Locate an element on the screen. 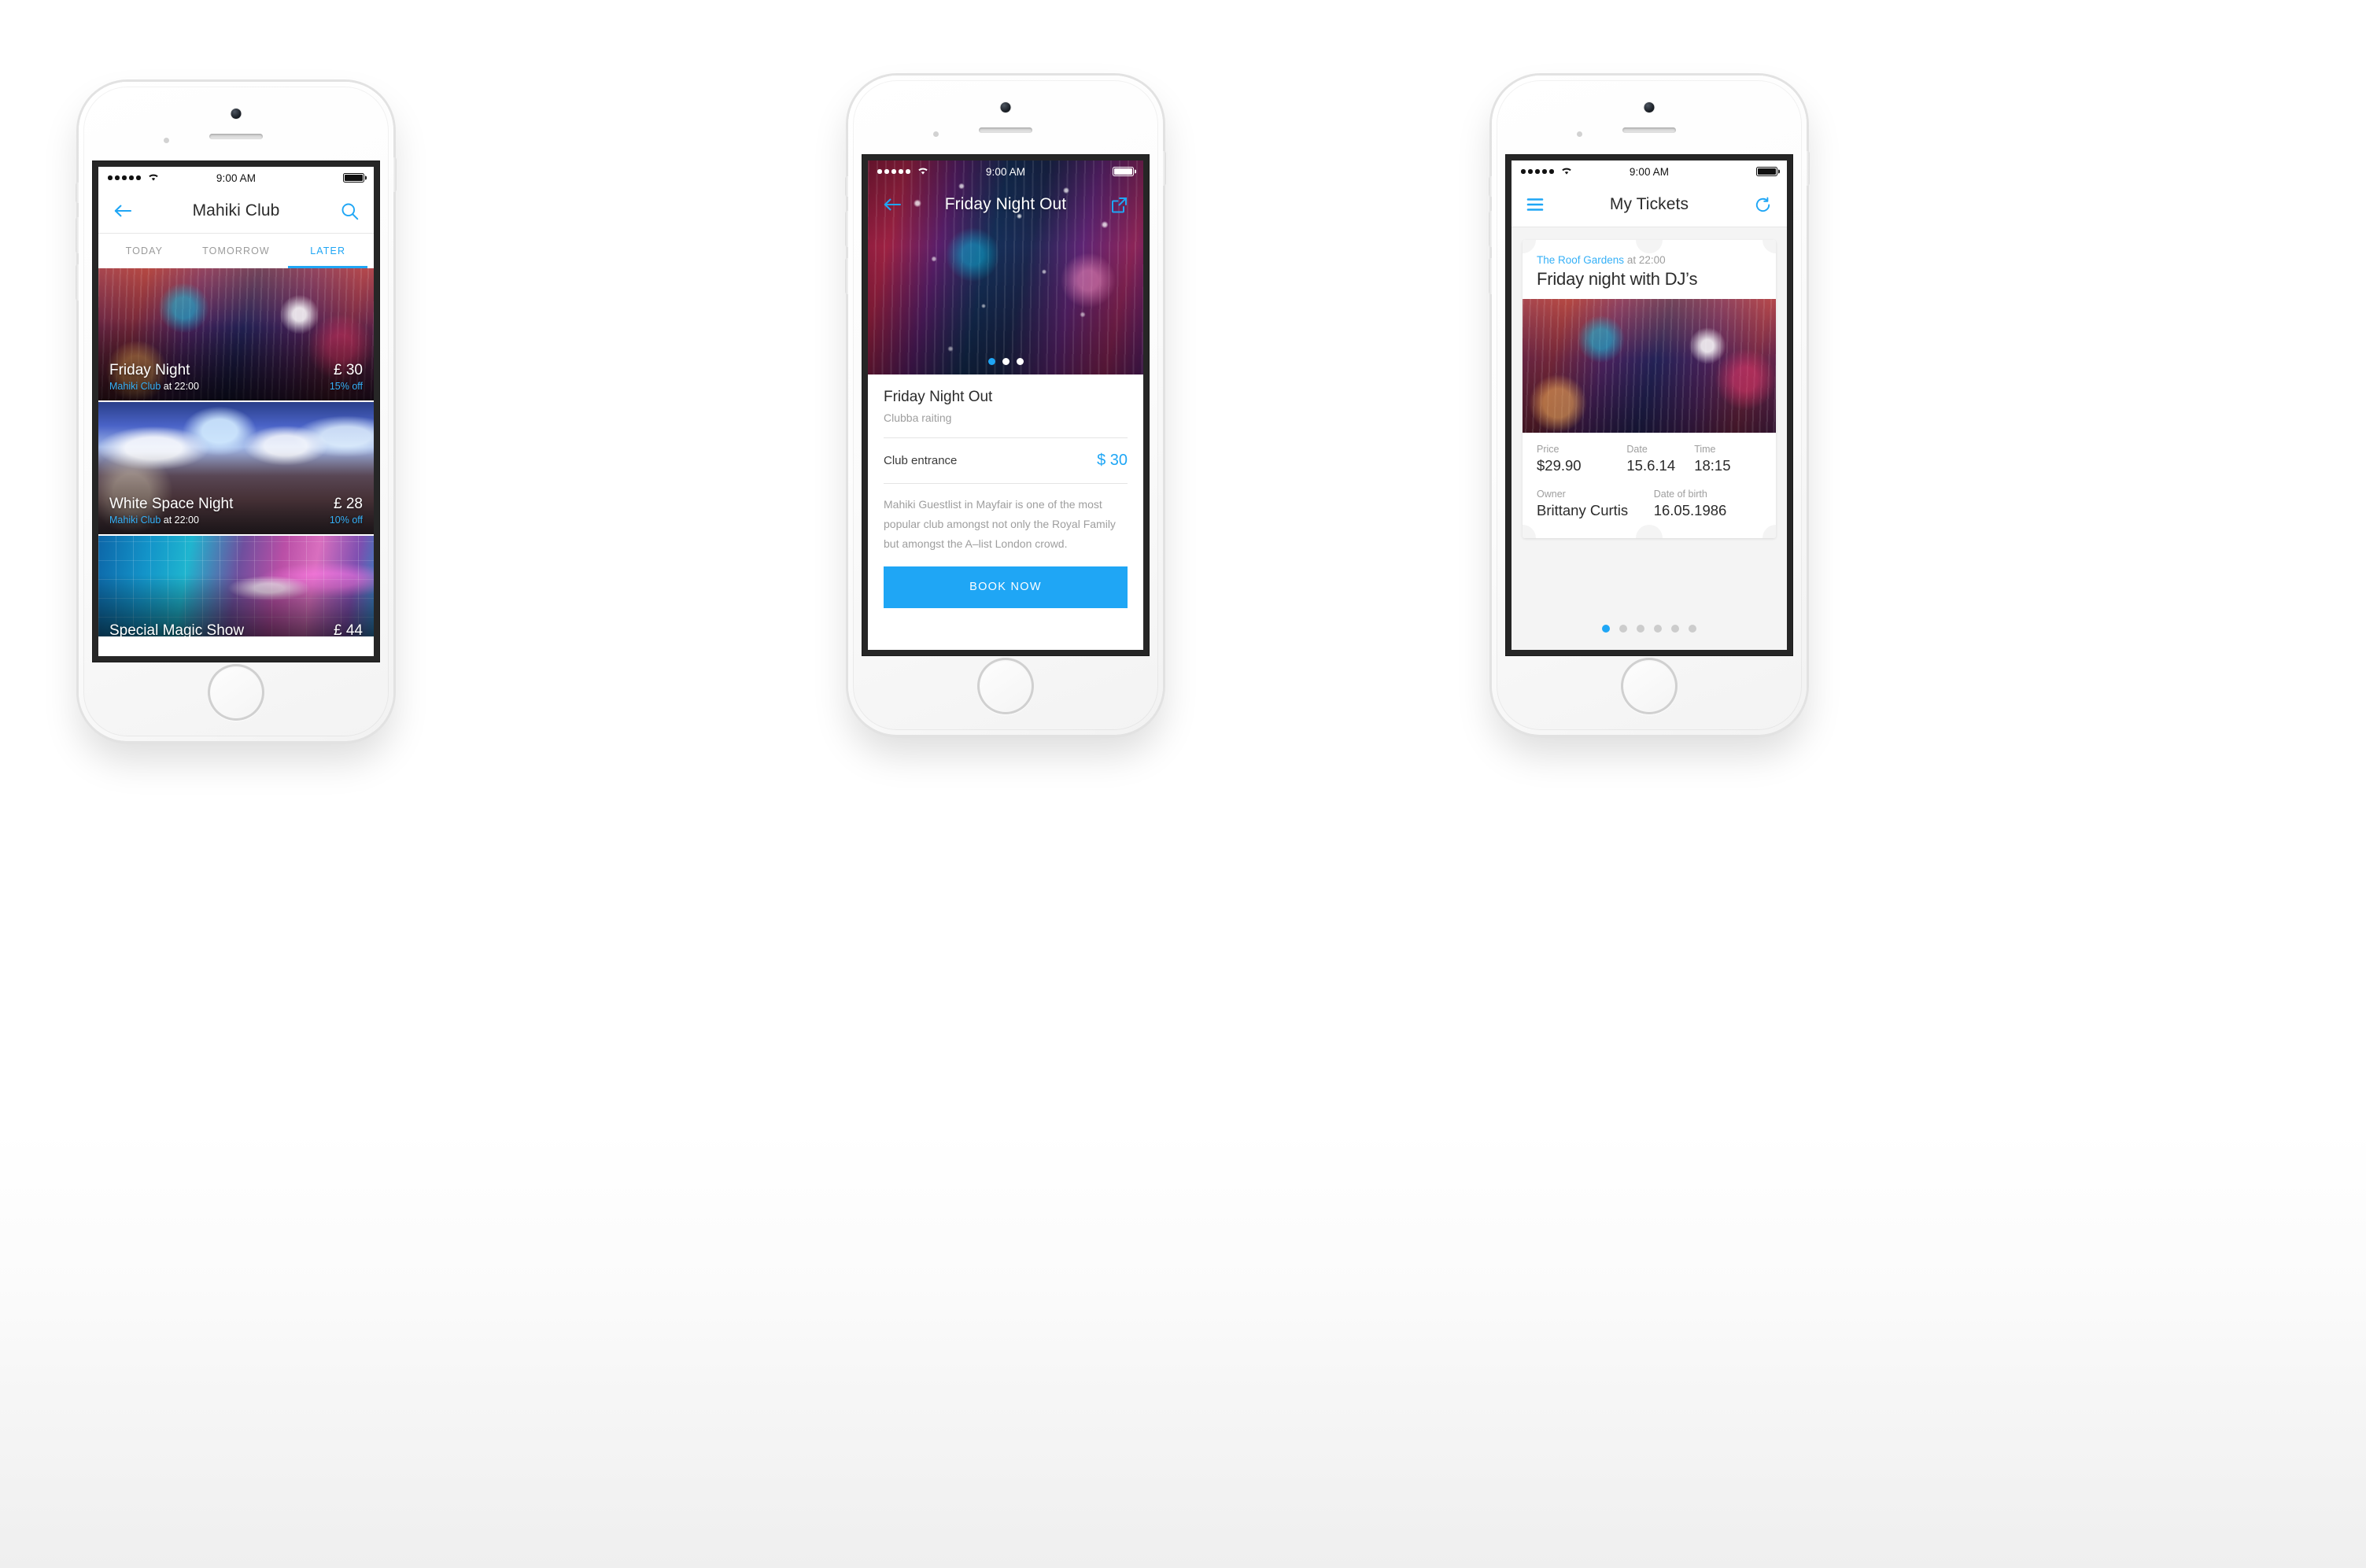  event-discount: 15% off is located at coordinates (346, 386).